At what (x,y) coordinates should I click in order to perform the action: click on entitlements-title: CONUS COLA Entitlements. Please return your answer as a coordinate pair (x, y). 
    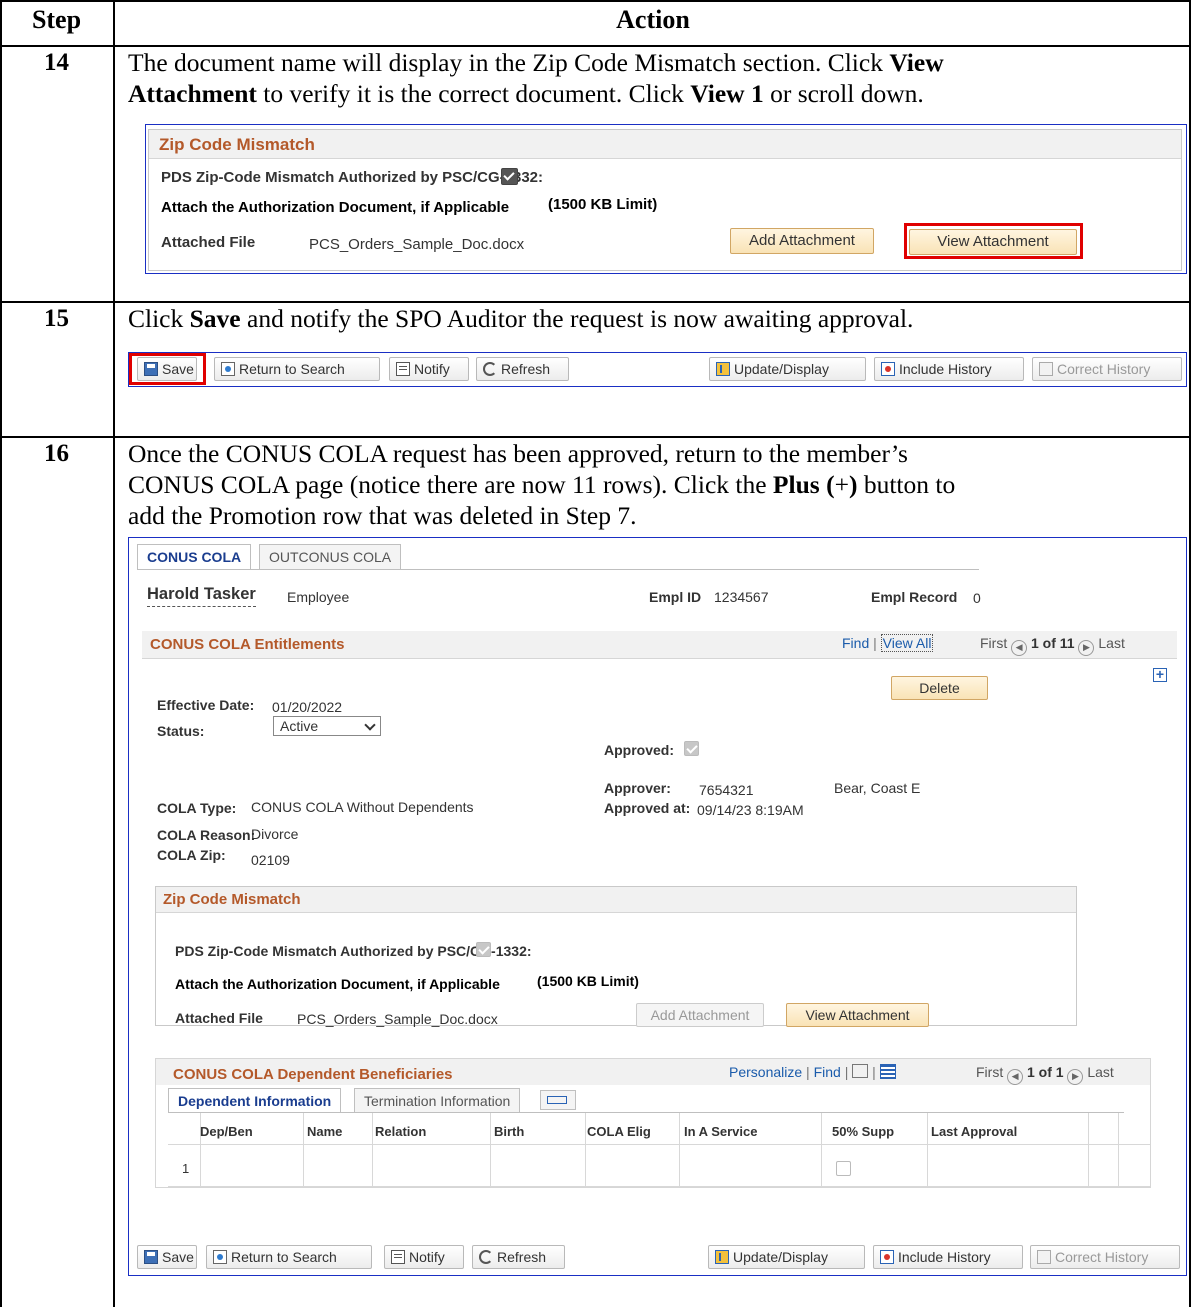
    Looking at the image, I should click on (247, 644).